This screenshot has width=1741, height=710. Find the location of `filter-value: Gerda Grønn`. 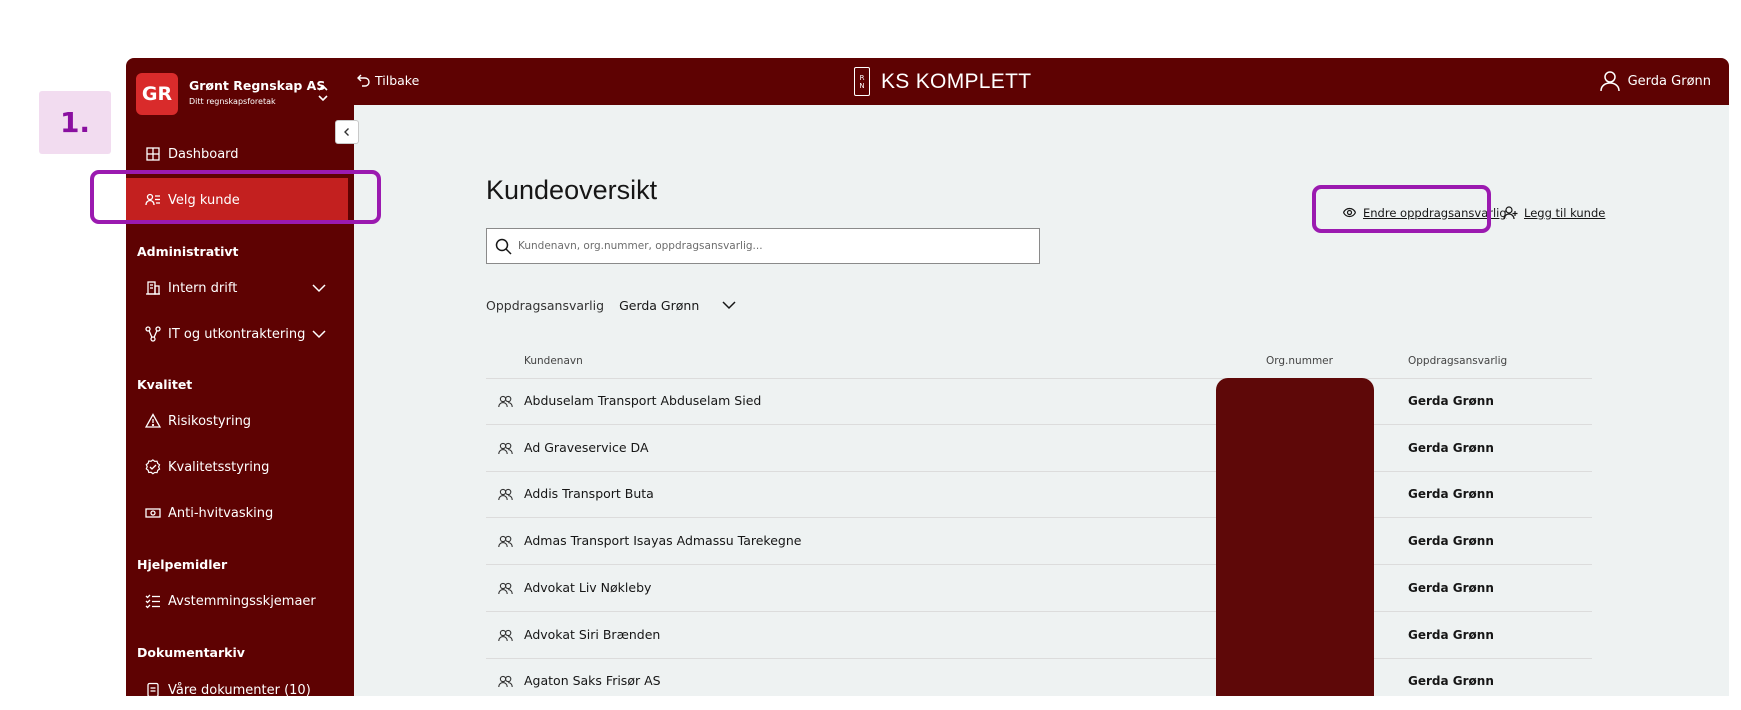

filter-value: Gerda Grønn is located at coordinates (659, 305).